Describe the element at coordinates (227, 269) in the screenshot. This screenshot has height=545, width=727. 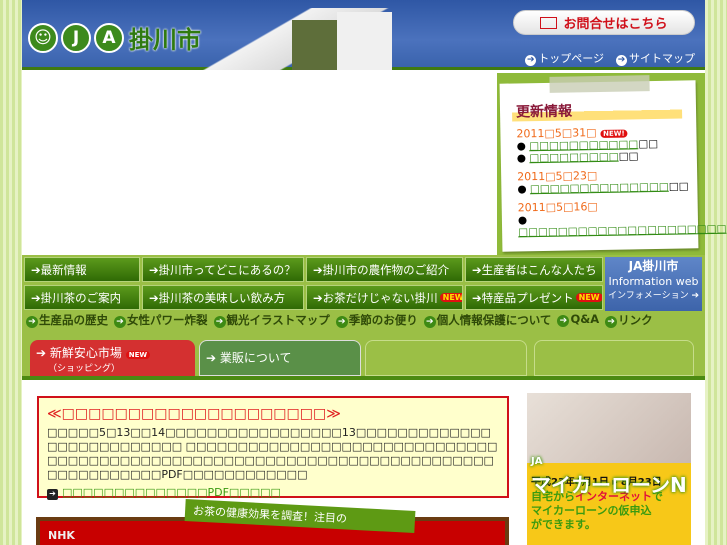
I see `nav-label: 掛川市ってどこにあるの？` at that location.